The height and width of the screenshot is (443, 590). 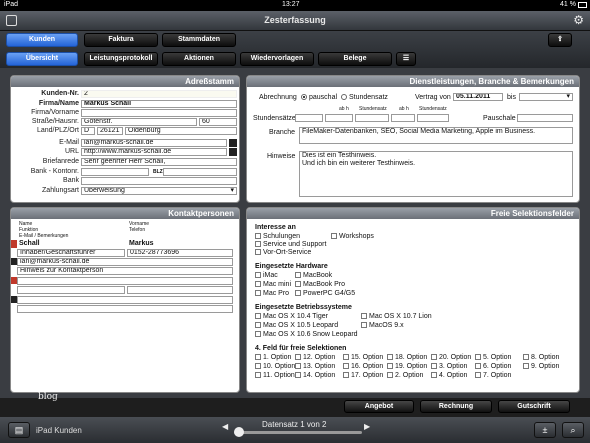 What do you see at coordinates (364, 97) in the screenshot?
I see `radio-stundensatz: Stundensatz` at bounding box center [364, 97].